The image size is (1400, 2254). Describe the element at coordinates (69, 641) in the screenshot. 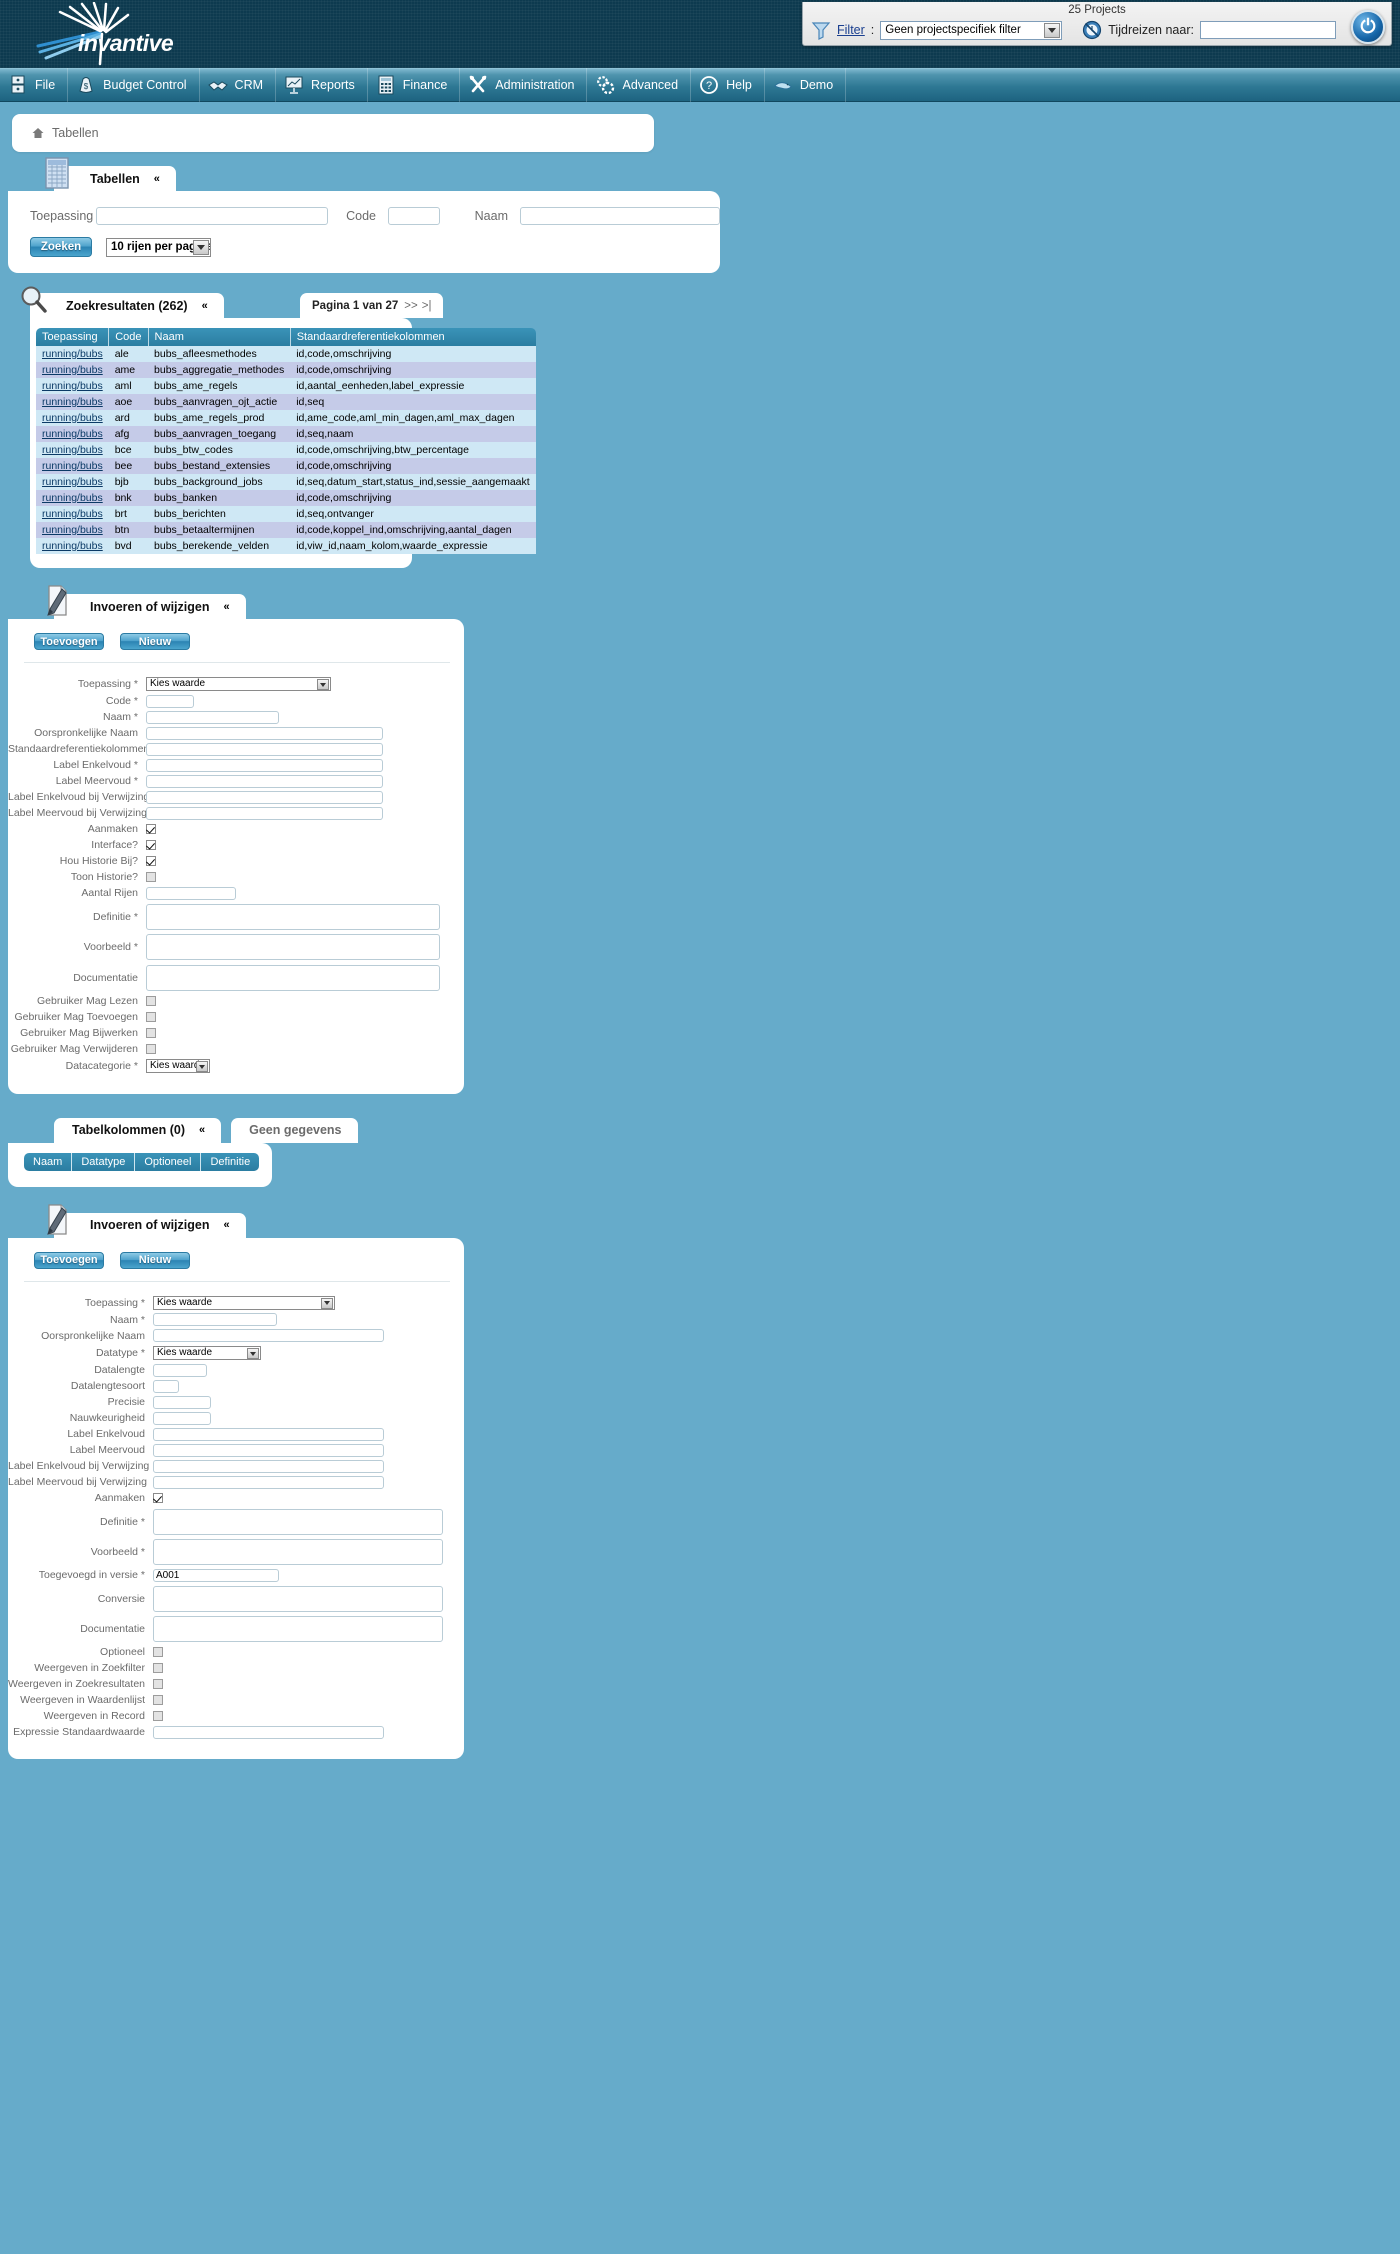

I see `toevoegen-button-1: Toevoegen` at that location.